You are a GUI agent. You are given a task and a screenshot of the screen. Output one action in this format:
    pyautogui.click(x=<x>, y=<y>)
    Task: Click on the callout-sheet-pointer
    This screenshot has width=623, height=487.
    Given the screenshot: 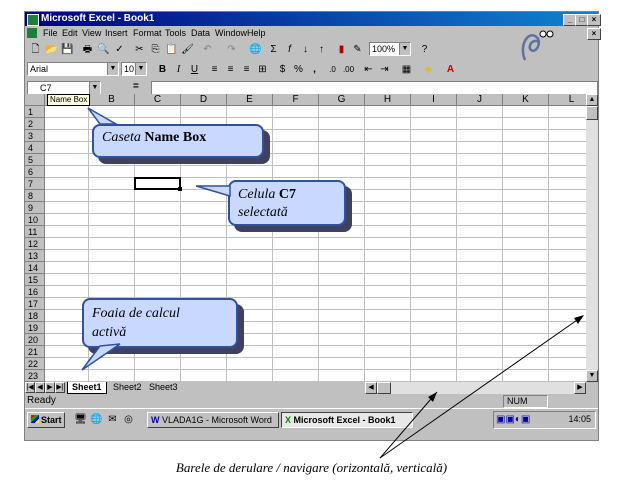 What is the action you would take?
    pyautogui.click(x=101, y=357)
    